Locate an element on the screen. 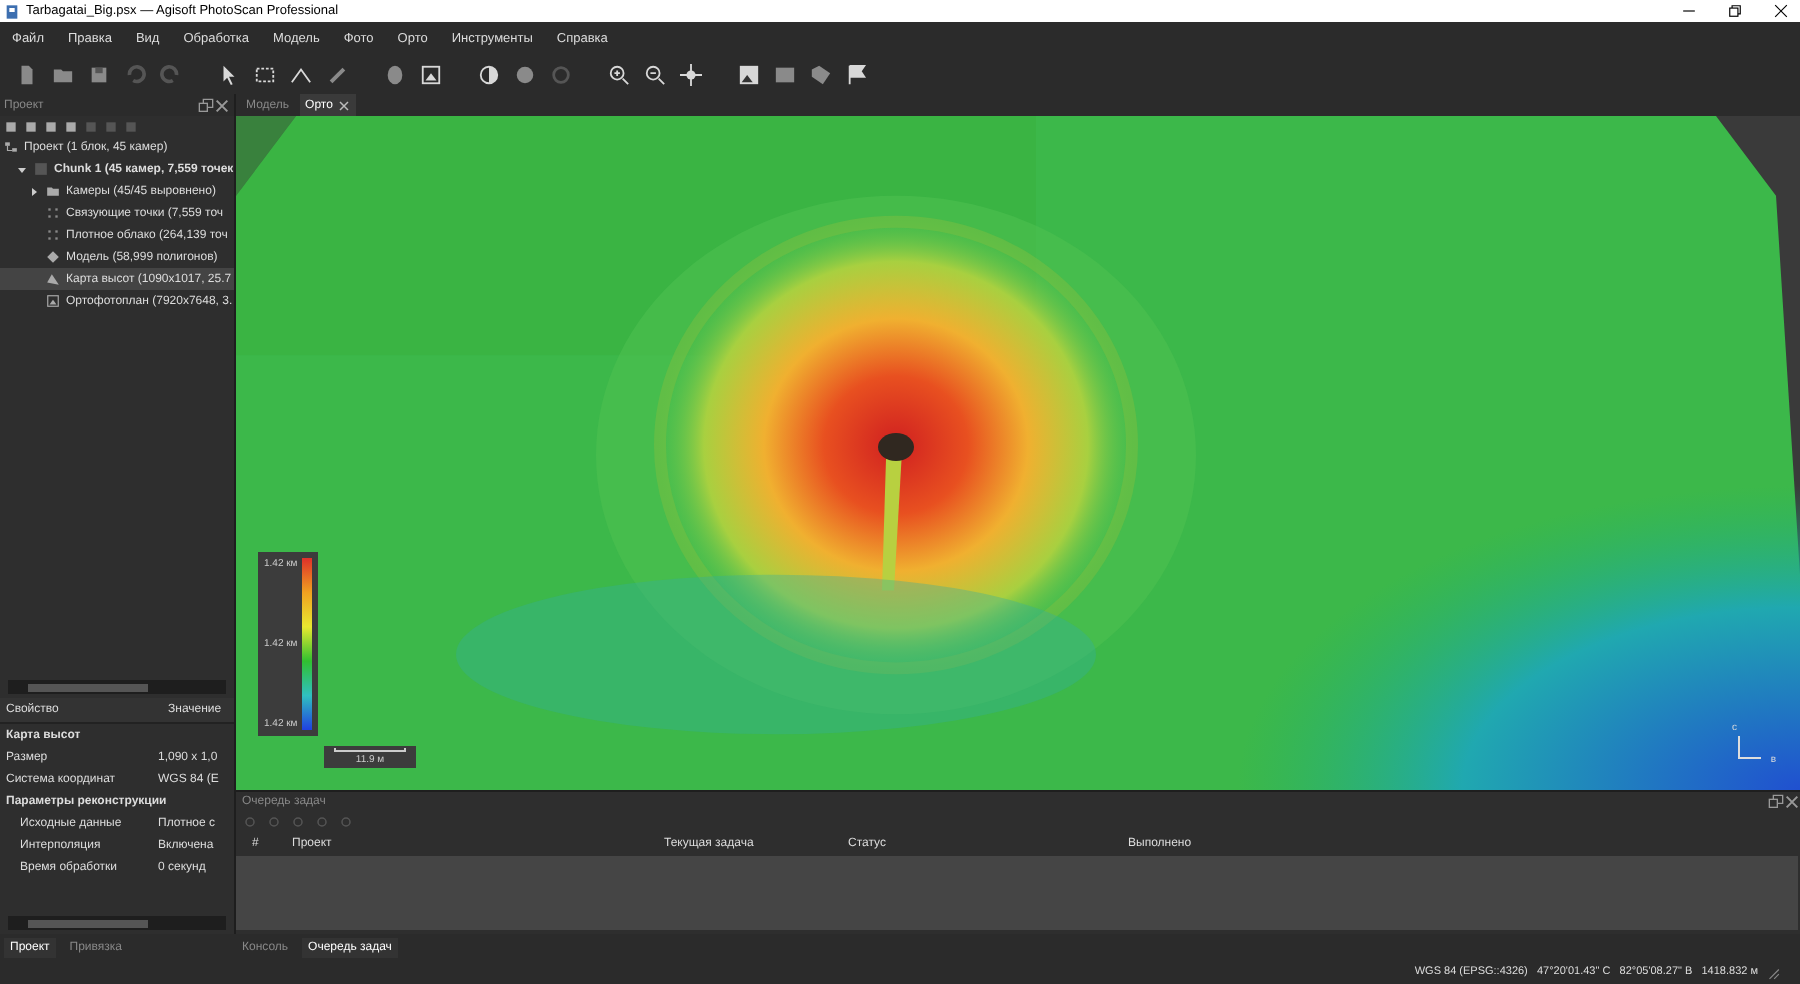 Image resolution: width=1800 pixels, height=984 pixels. project-icon is located at coordinates (11, 147).